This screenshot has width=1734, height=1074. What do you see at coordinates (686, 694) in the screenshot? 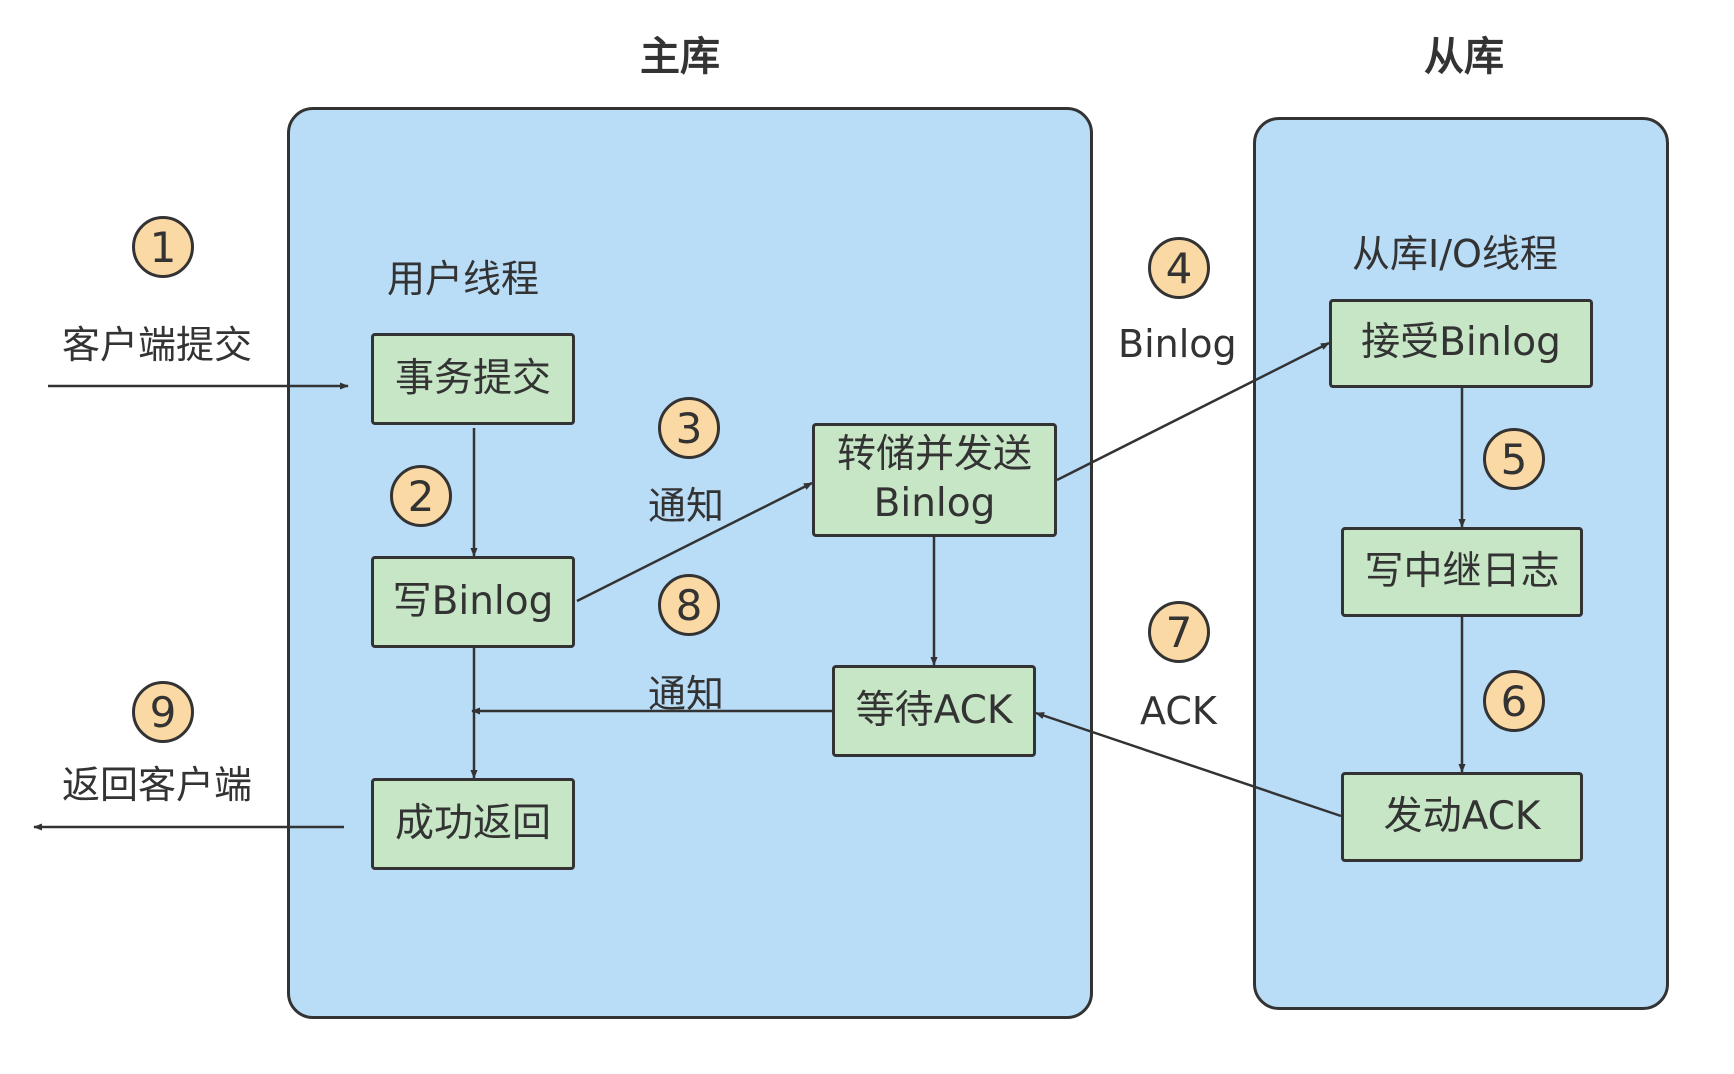
I see `label-notify-2: 通知` at bounding box center [686, 694].